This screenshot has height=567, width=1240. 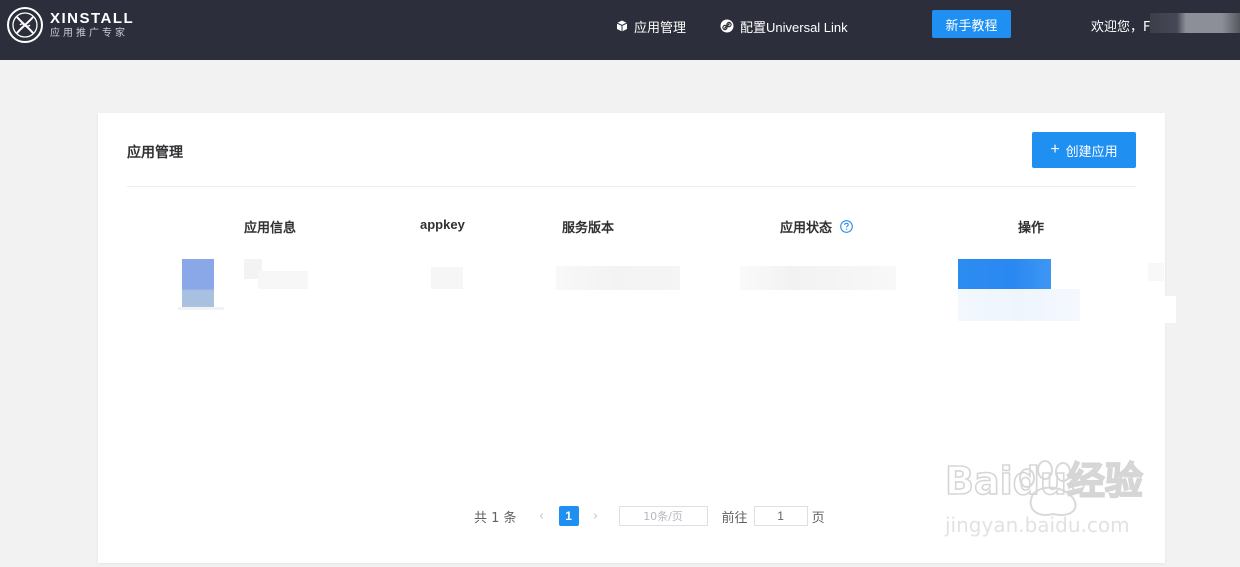 I want to click on app-icon-redacted, so click(x=198, y=284).